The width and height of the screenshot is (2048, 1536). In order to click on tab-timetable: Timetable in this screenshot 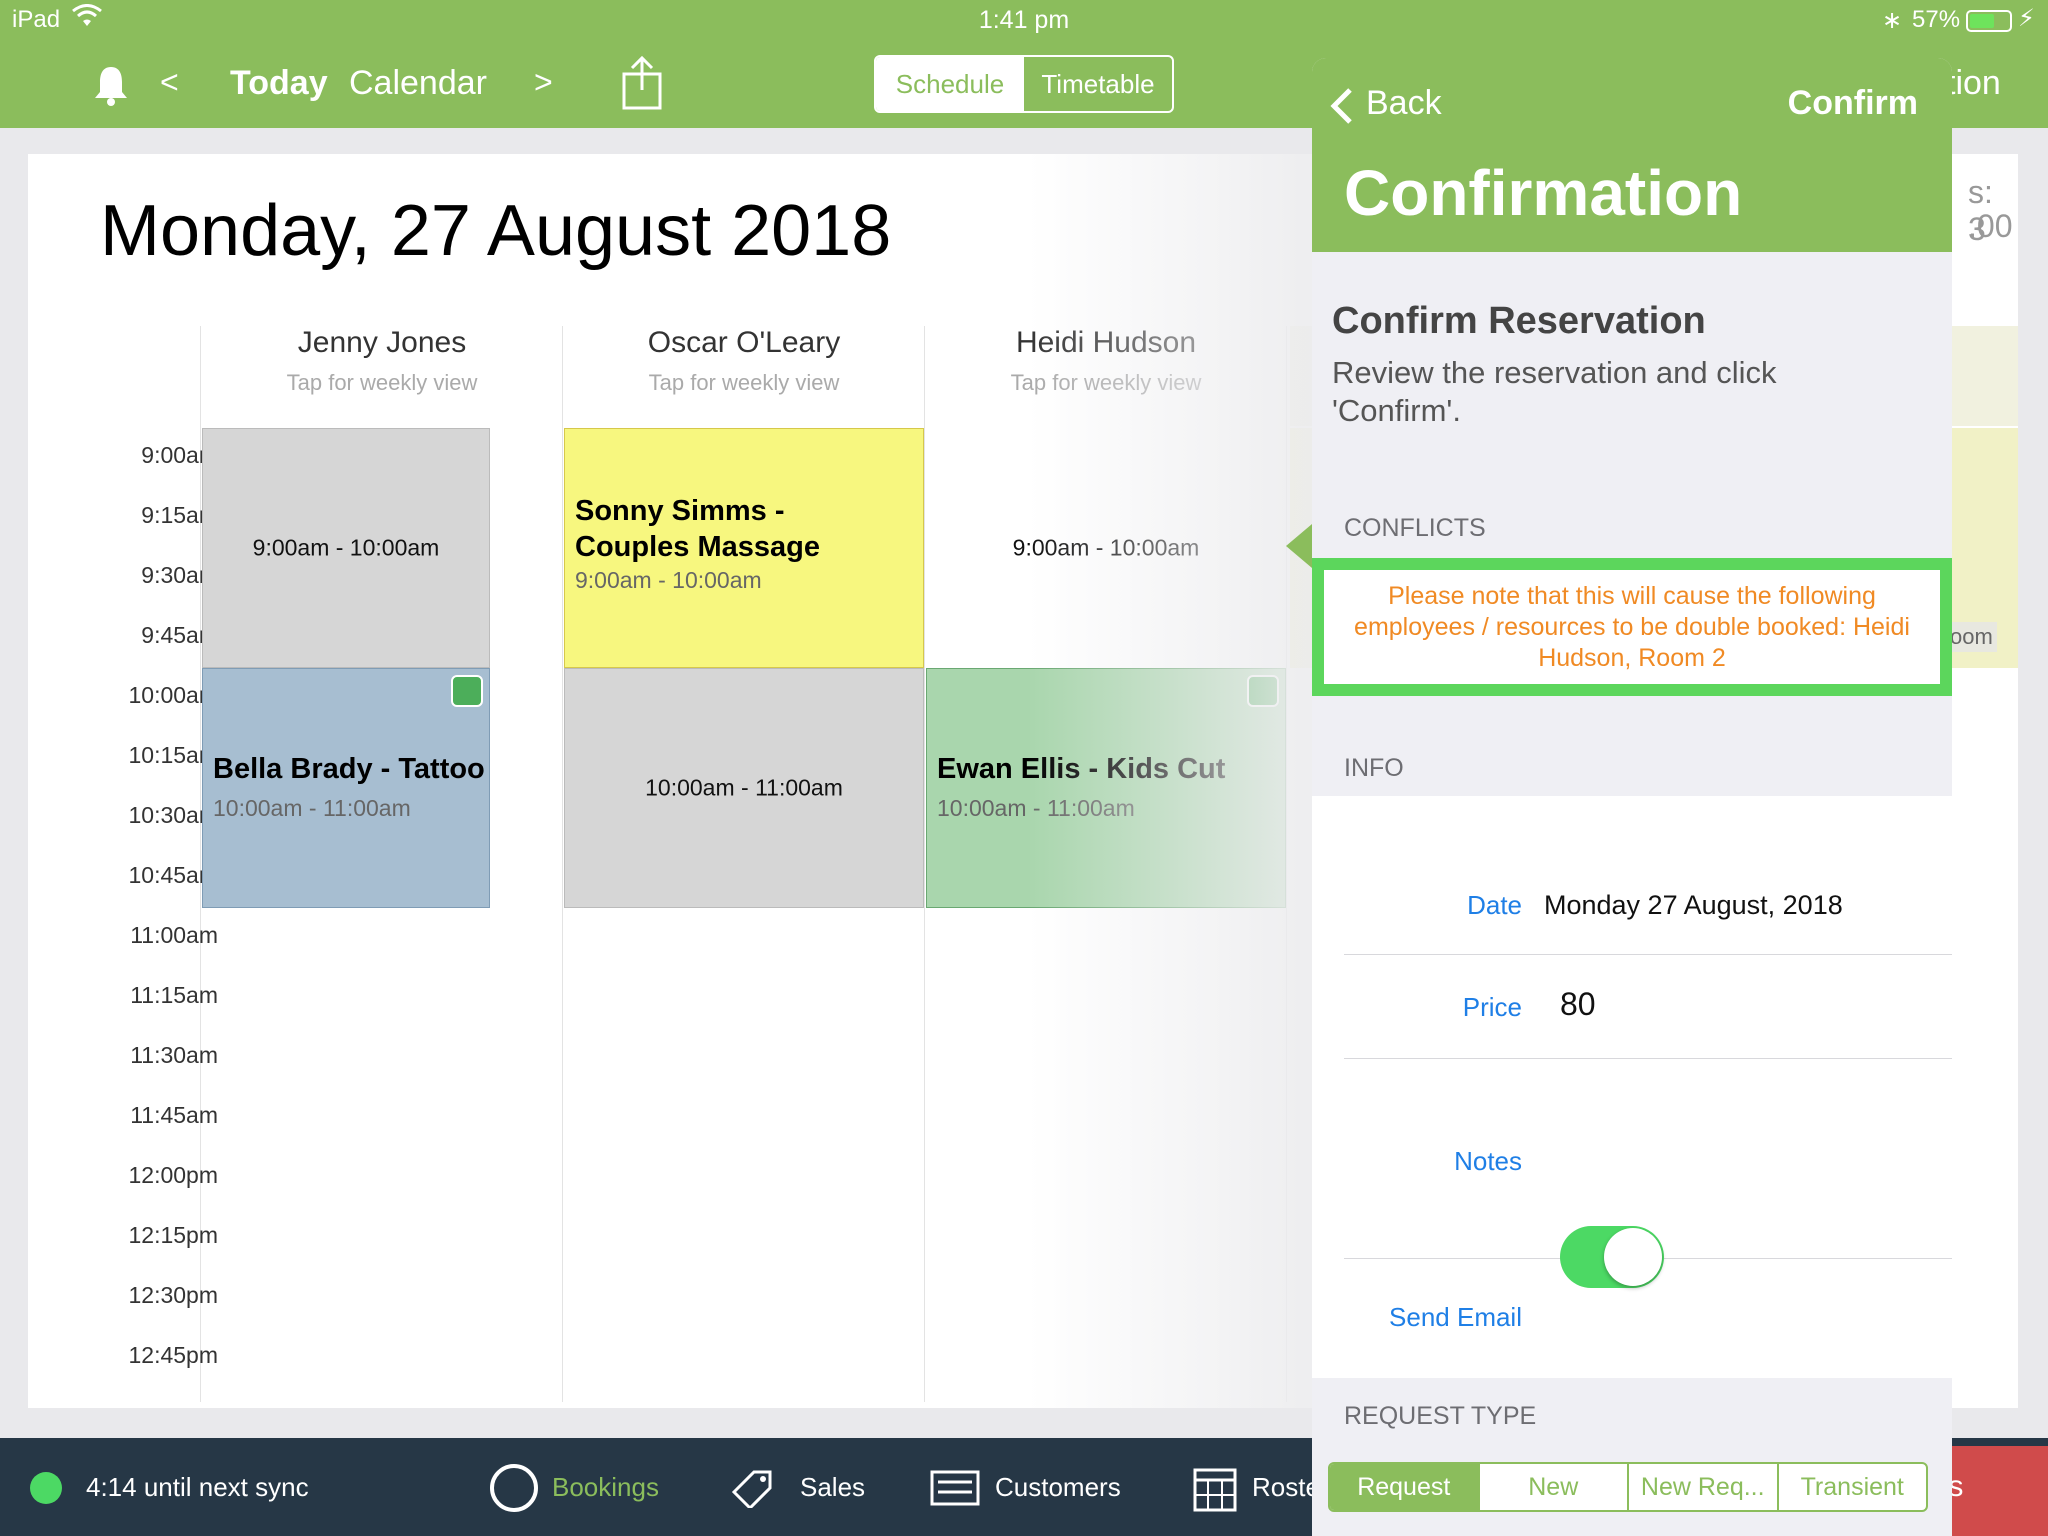, I will do `click(1098, 84)`.